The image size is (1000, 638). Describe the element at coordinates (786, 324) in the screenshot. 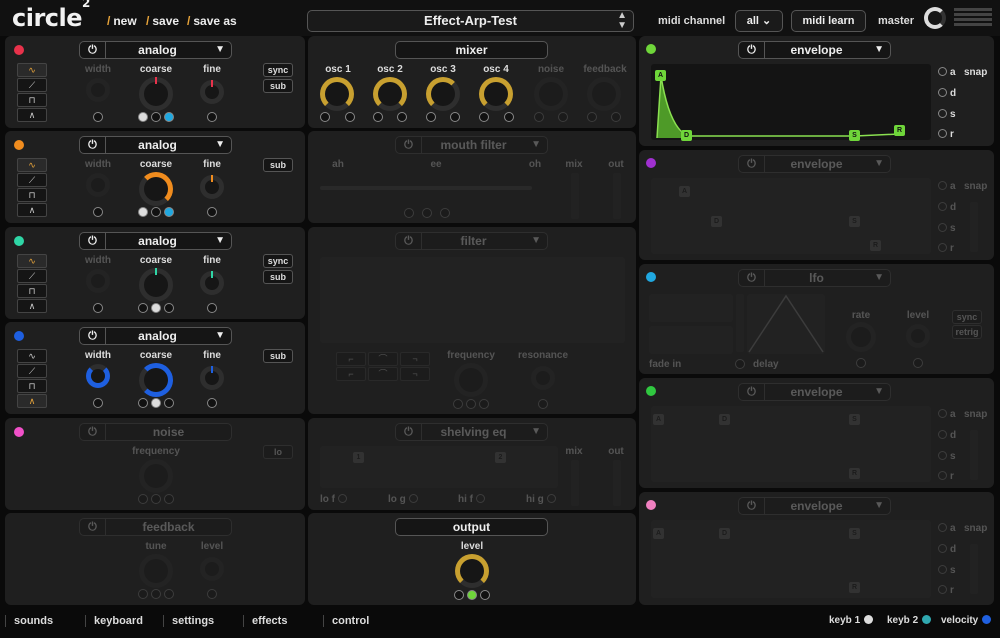

I see `lfo-wave-display` at that location.